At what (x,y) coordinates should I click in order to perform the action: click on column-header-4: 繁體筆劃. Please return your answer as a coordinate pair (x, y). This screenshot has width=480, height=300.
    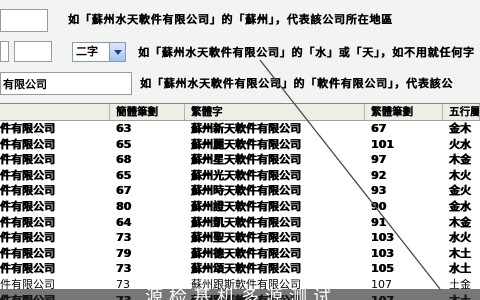
    Looking at the image, I should click on (404, 112).